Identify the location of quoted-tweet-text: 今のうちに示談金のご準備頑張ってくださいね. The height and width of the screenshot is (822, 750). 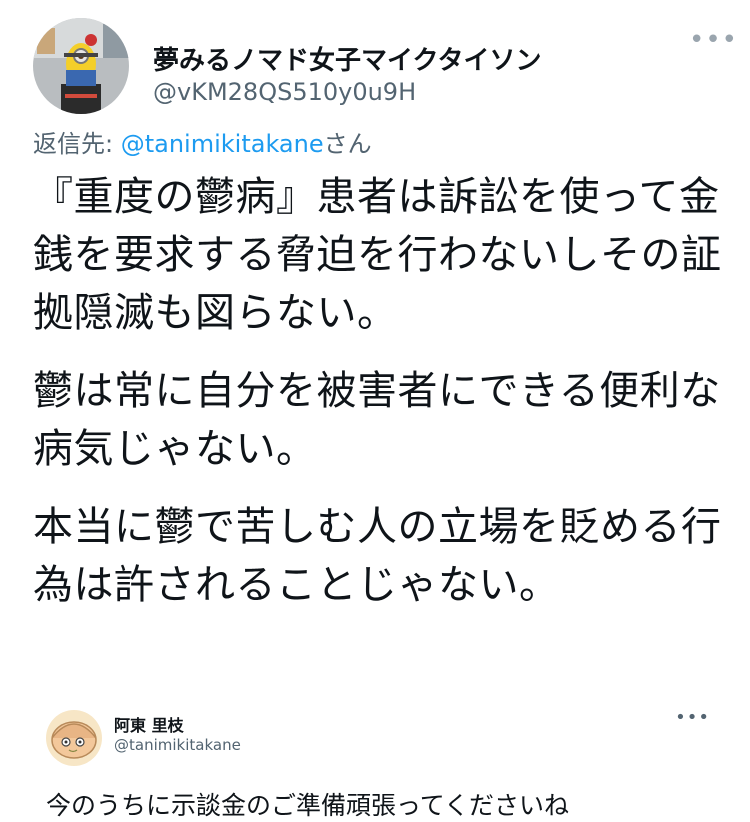
(308, 805).